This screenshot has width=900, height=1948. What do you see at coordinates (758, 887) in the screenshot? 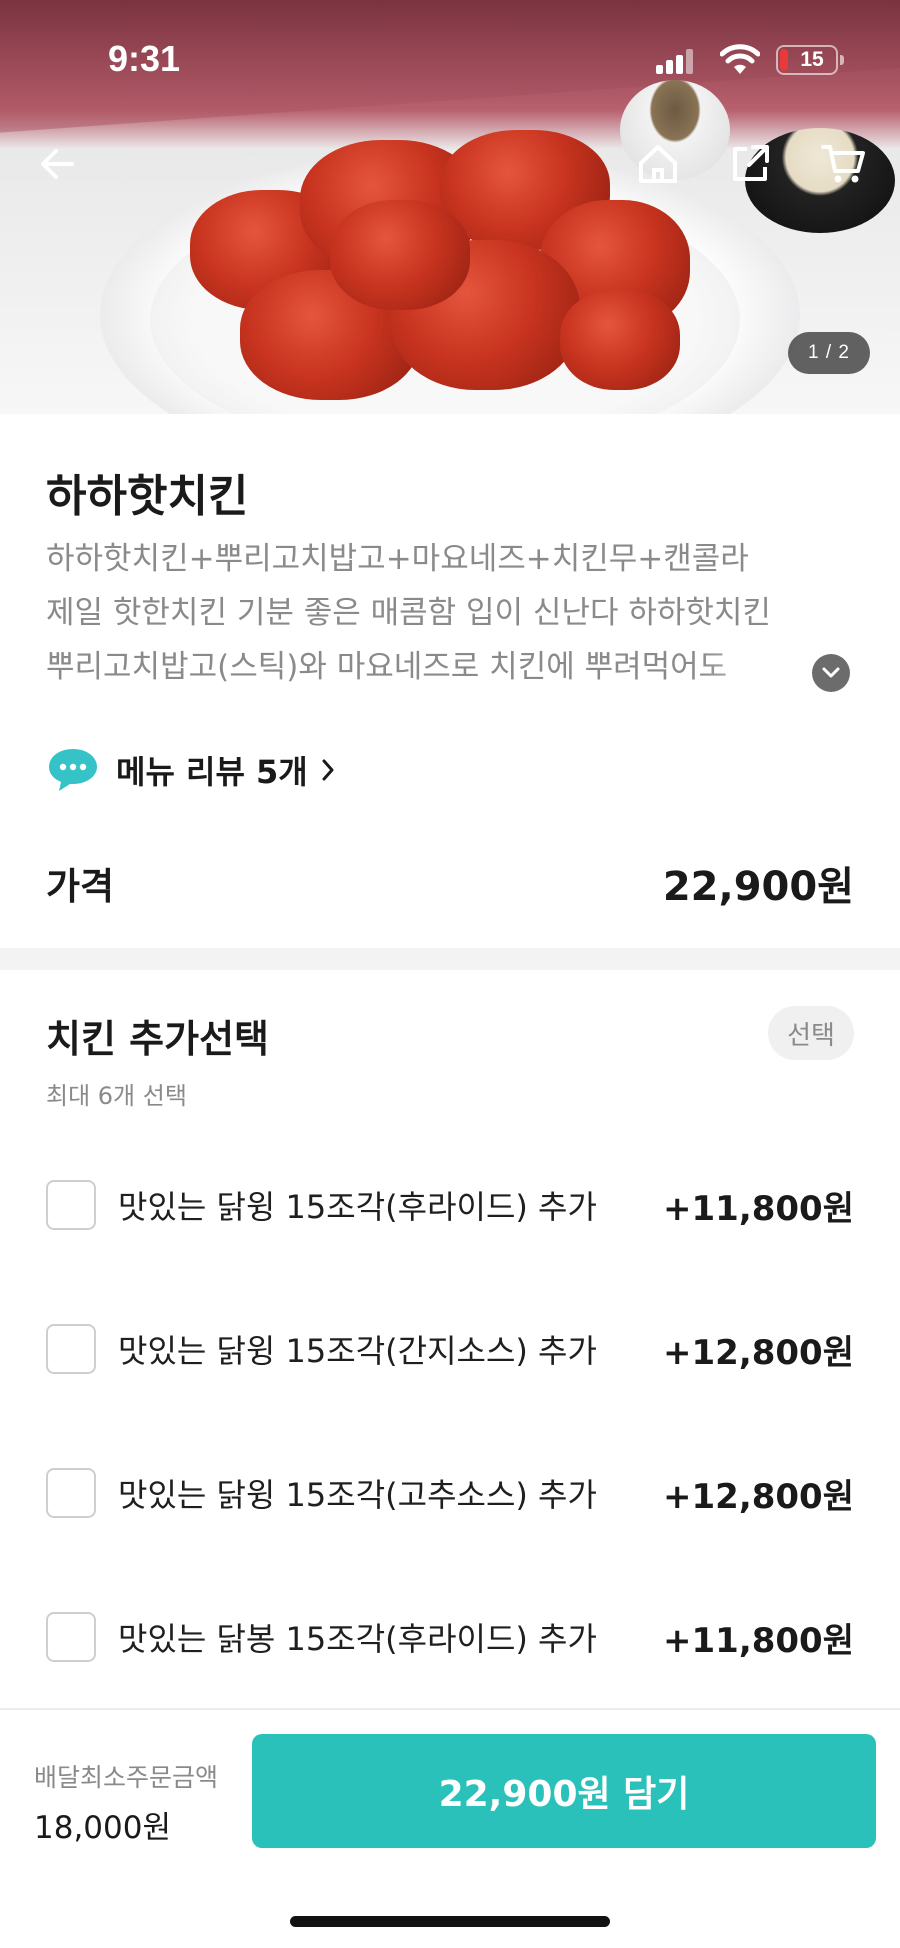
I see `price-value: 22,900원` at bounding box center [758, 887].